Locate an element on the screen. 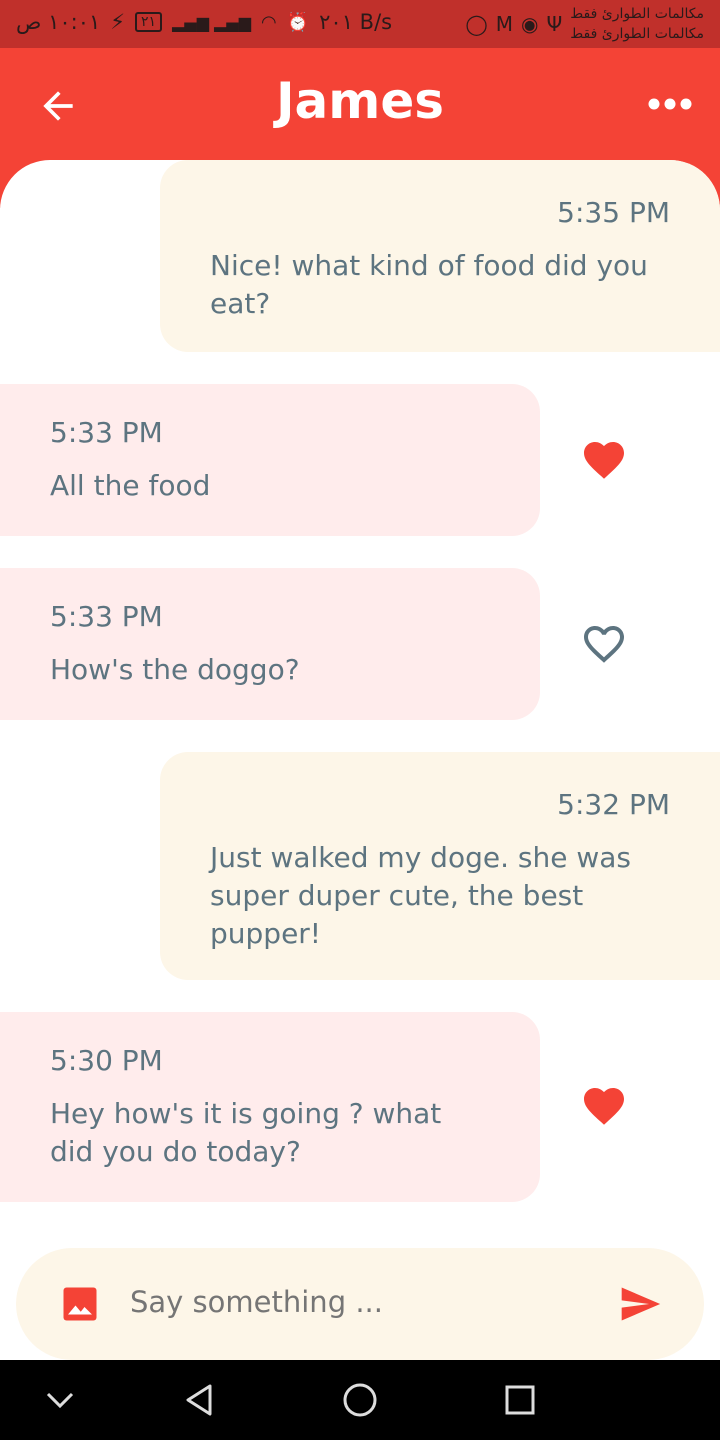 This screenshot has width=720, height=1440. message-received: 5:33 PM All the food is located at coordinates (270, 460).